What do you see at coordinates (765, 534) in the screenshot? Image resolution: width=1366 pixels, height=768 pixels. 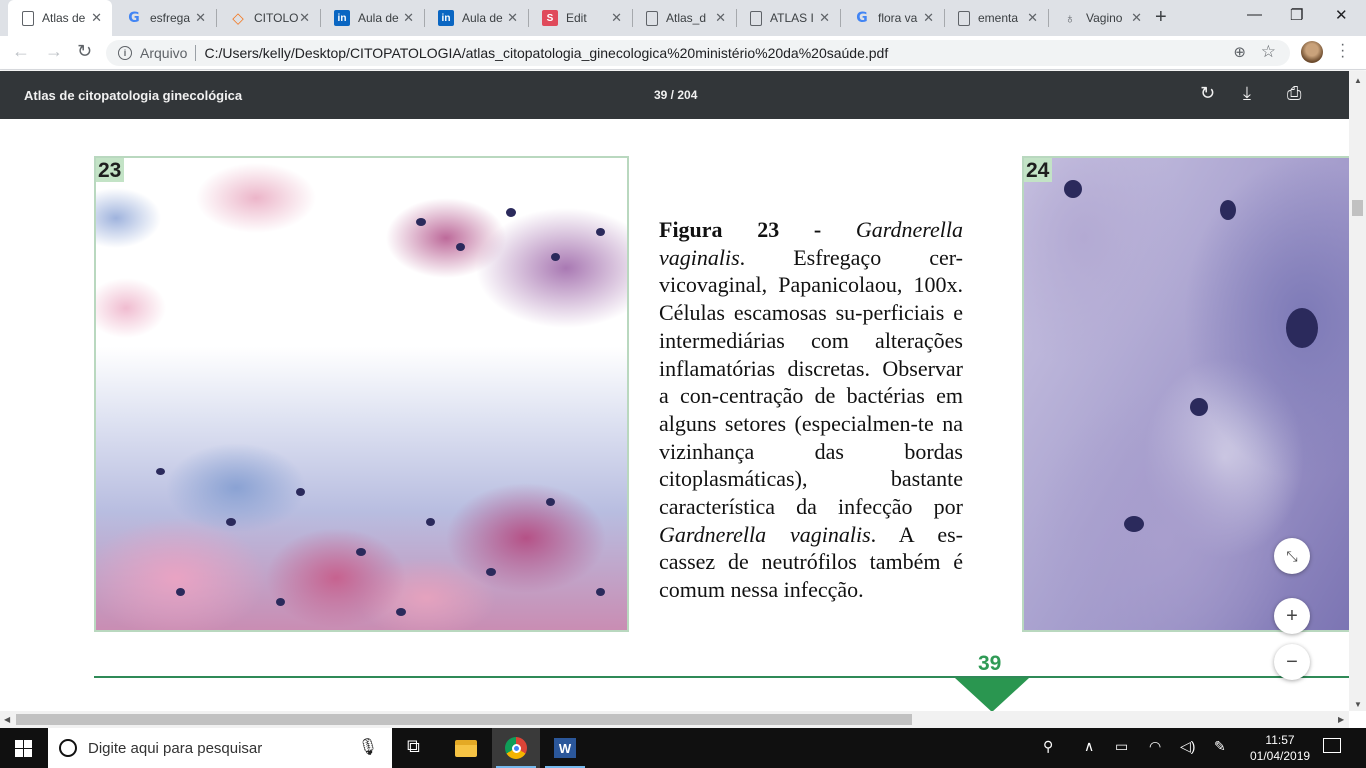 I see `caption-species: Gardnerella vaginalis` at bounding box center [765, 534].